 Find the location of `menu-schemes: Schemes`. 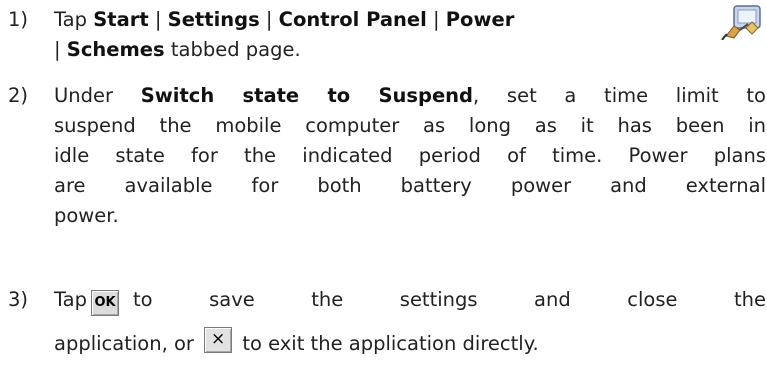

menu-schemes: Schemes is located at coordinates (115, 49).